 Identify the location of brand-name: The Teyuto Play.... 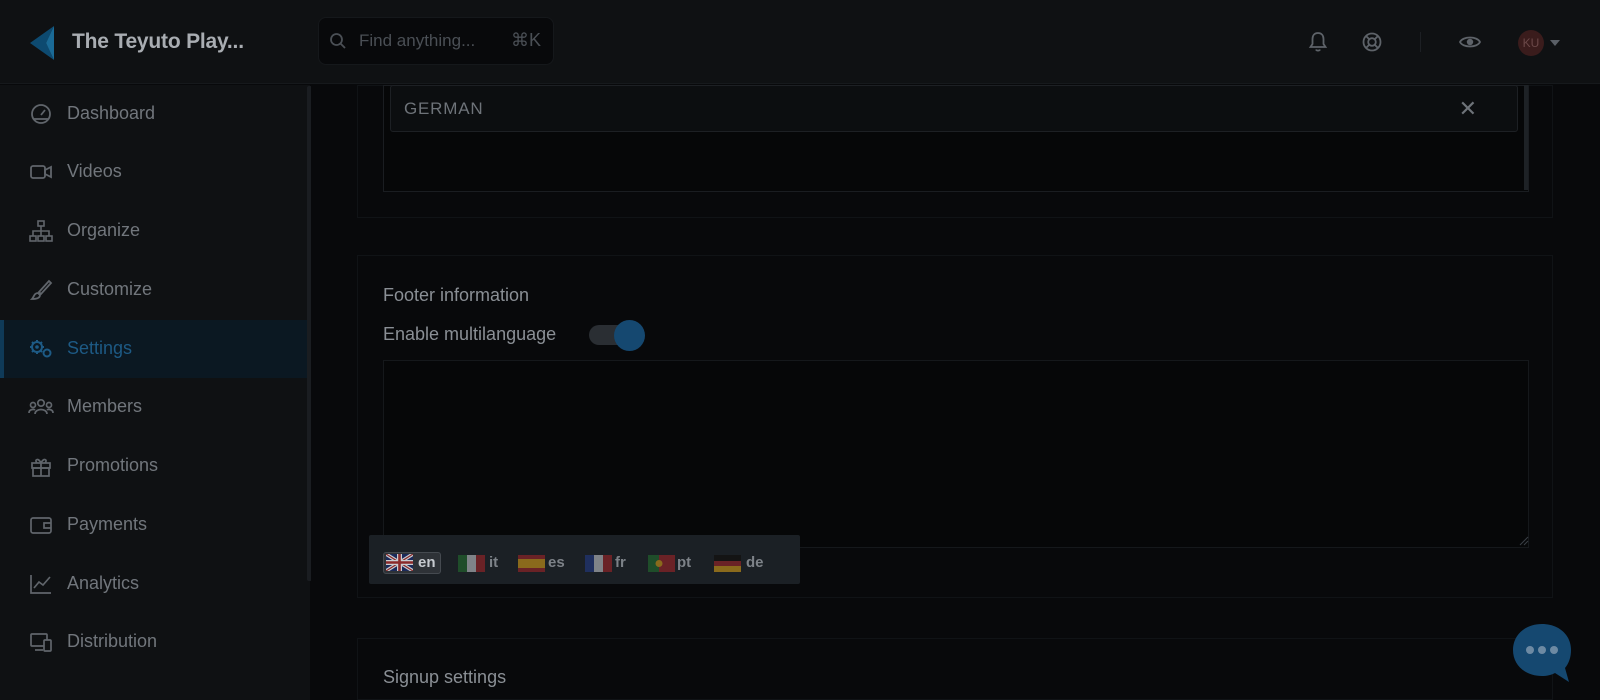
(158, 42).